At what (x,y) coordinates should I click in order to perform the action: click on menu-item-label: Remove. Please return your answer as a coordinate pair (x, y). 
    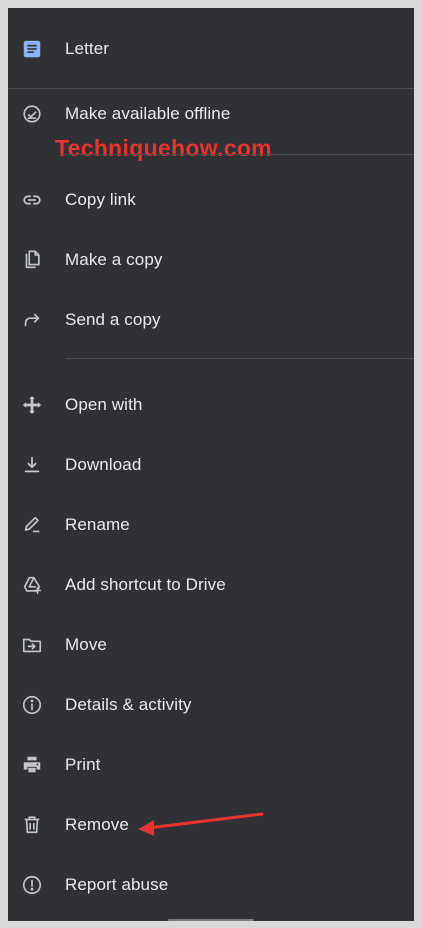
    Looking at the image, I should click on (97, 824).